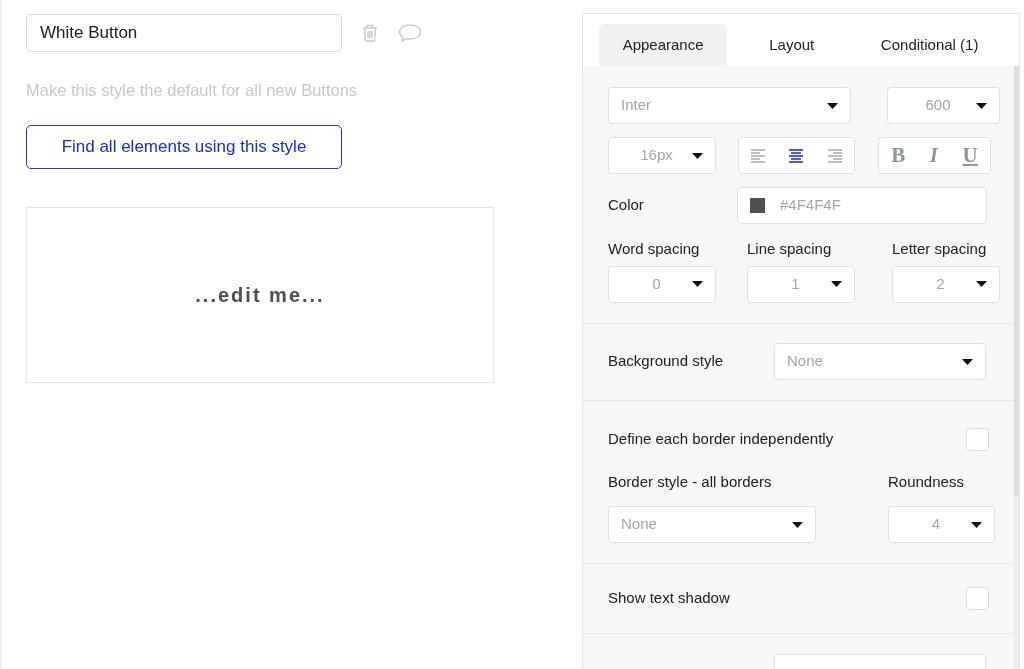  What do you see at coordinates (370, 33) in the screenshot?
I see `trash-icon` at bounding box center [370, 33].